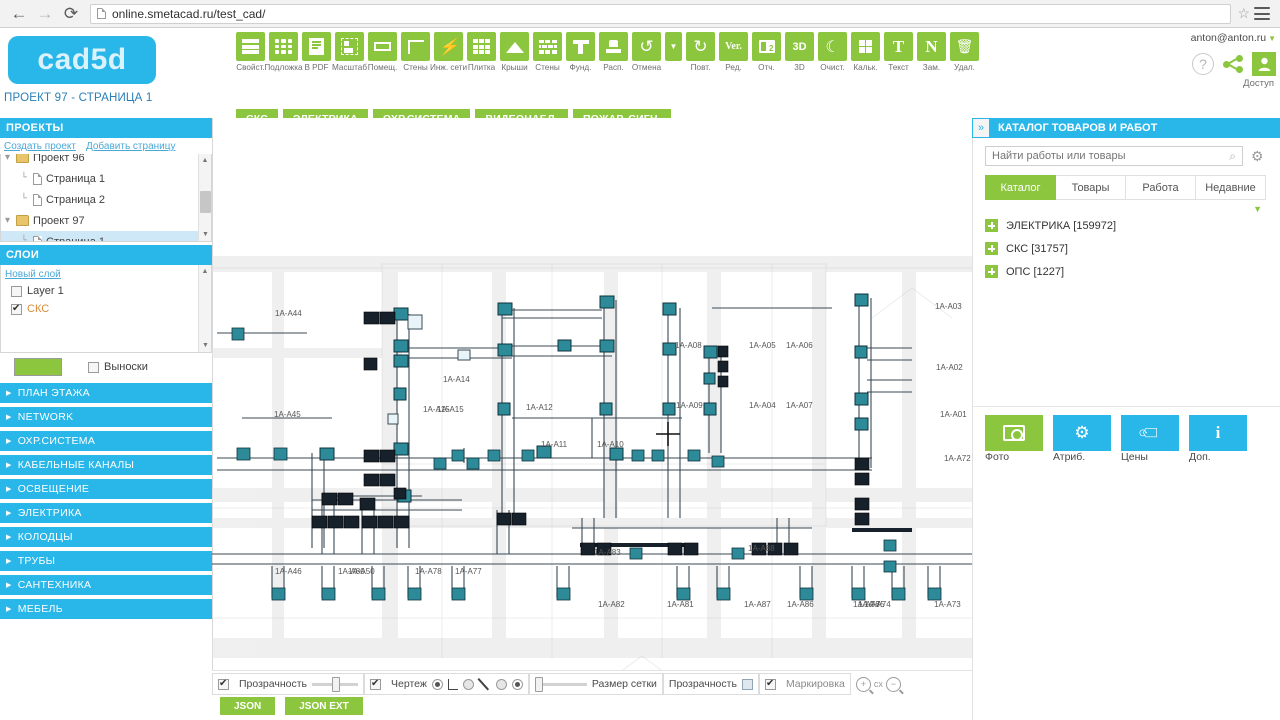 The height and width of the screenshot is (720, 1280). What do you see at coordinates (514, 52) in the screenshot?
I see `toolbar-button-roof-icon: Крыши` at bounding box center [514, 52].